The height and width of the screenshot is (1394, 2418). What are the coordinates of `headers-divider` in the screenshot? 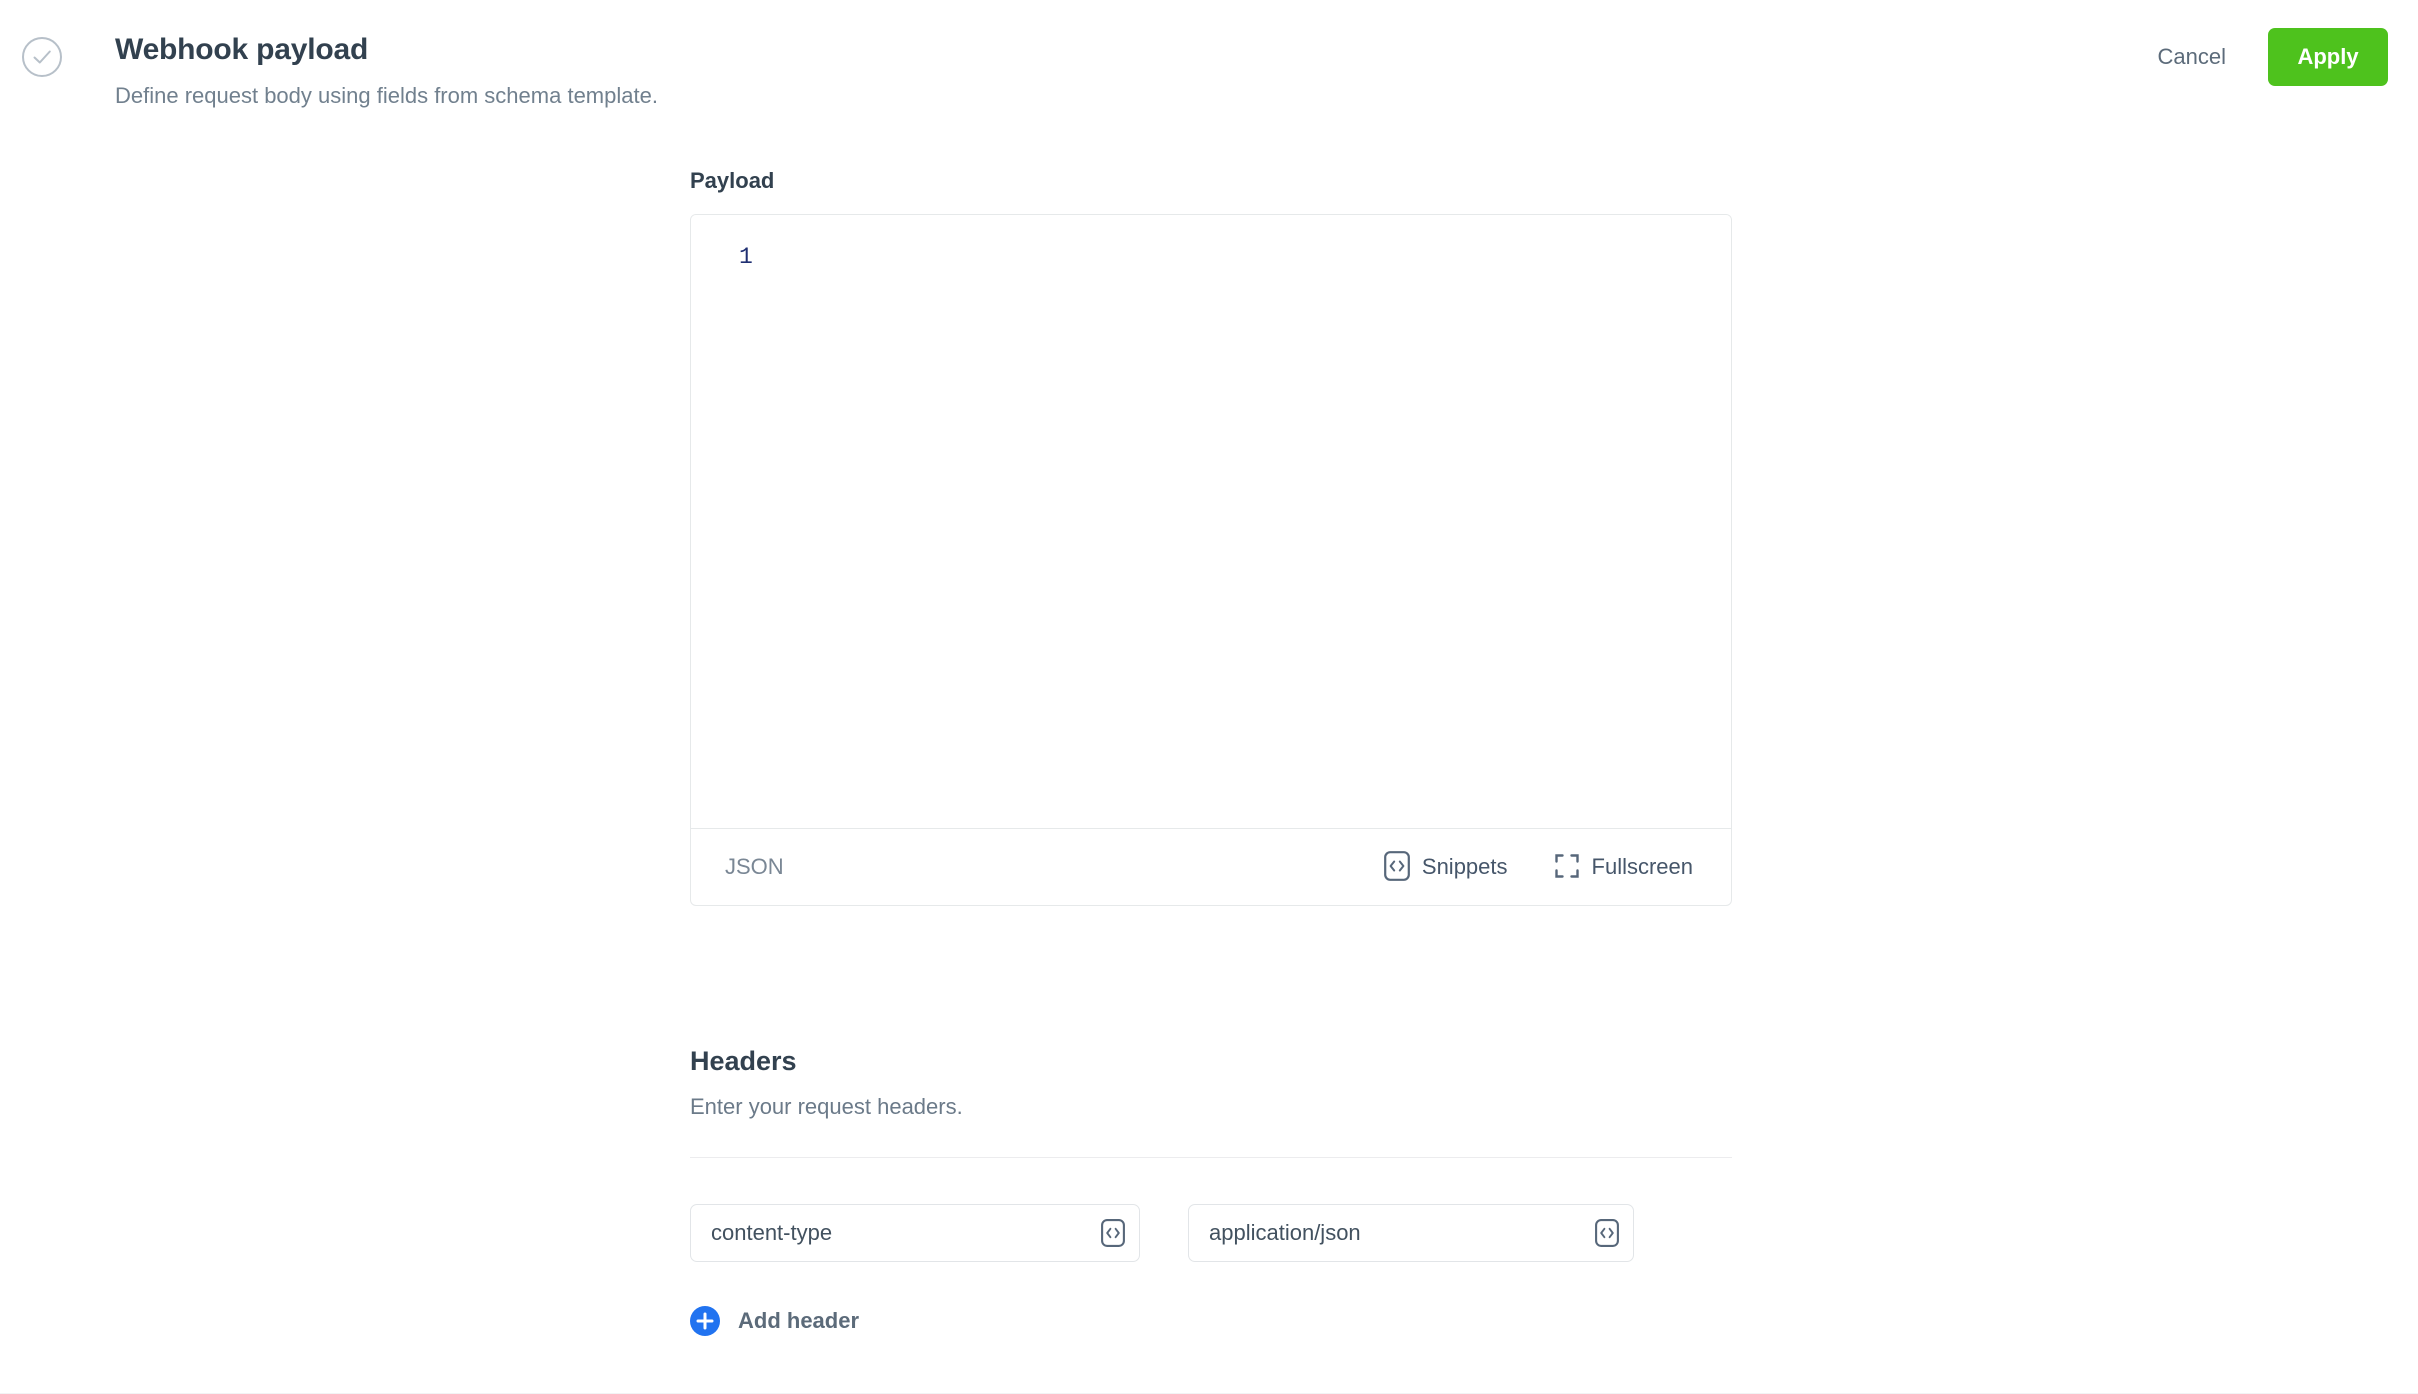 It's located at (1211, 1157).